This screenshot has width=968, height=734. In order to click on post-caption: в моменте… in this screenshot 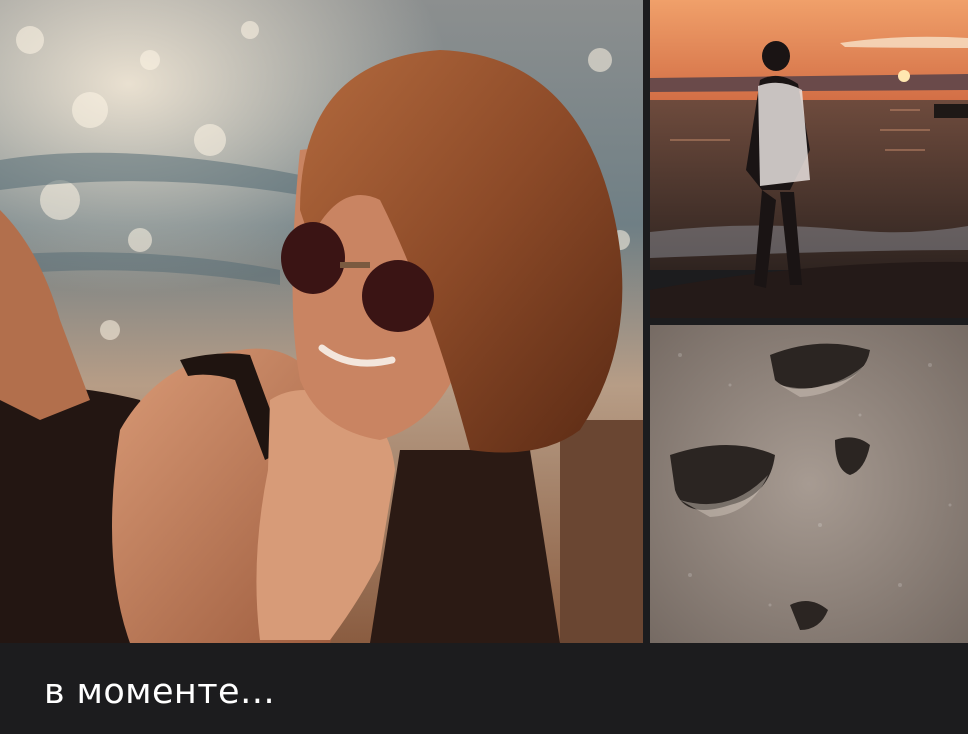, I will do `click(160, 692)`.